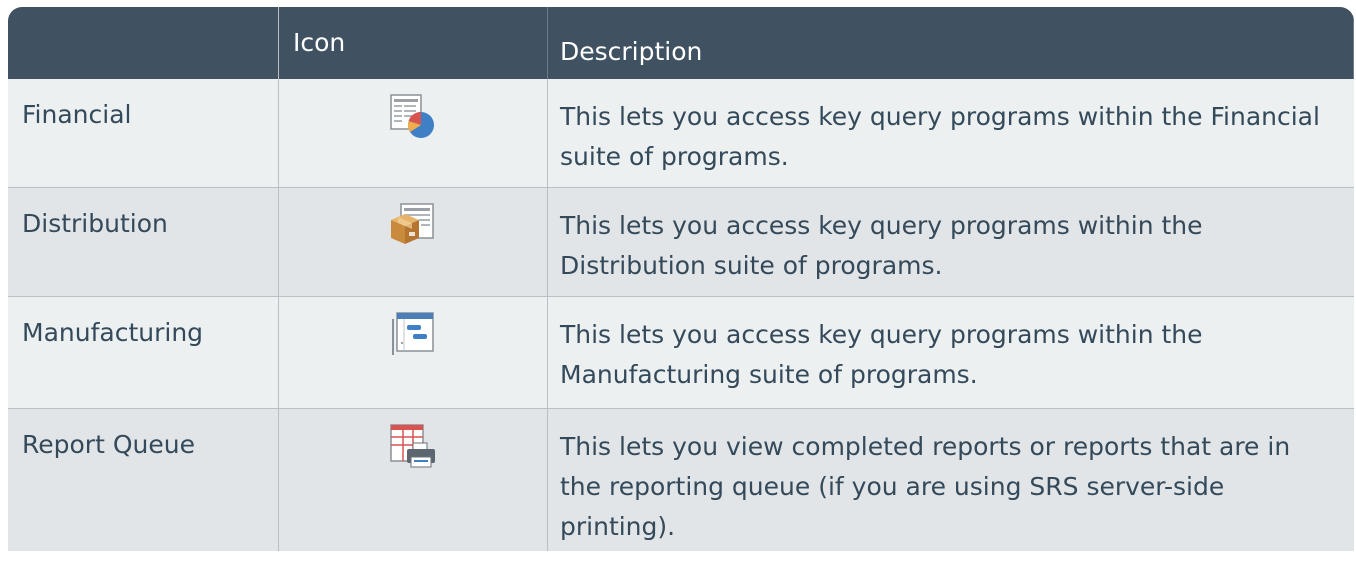  What do you see at coordinates (413, 249) in the screenshot?
I see `distribution-query-icon` at bounding box center [413, 249].